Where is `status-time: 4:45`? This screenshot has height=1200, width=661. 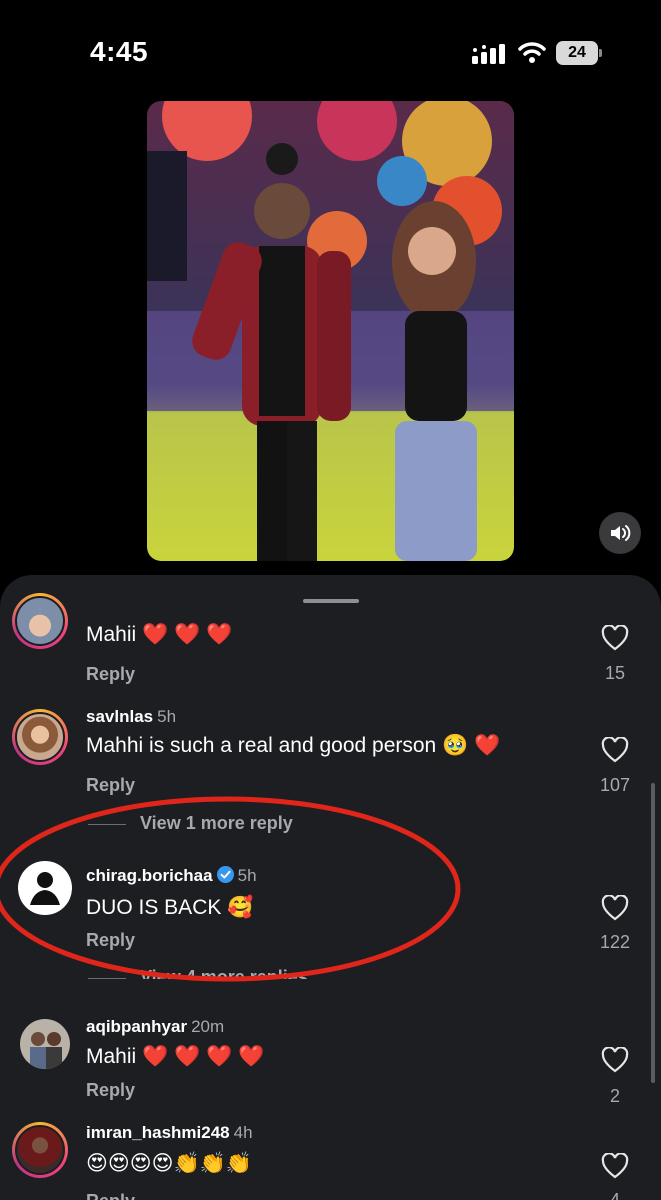
status-time: 4:45 is located at coordinates (119, 51).